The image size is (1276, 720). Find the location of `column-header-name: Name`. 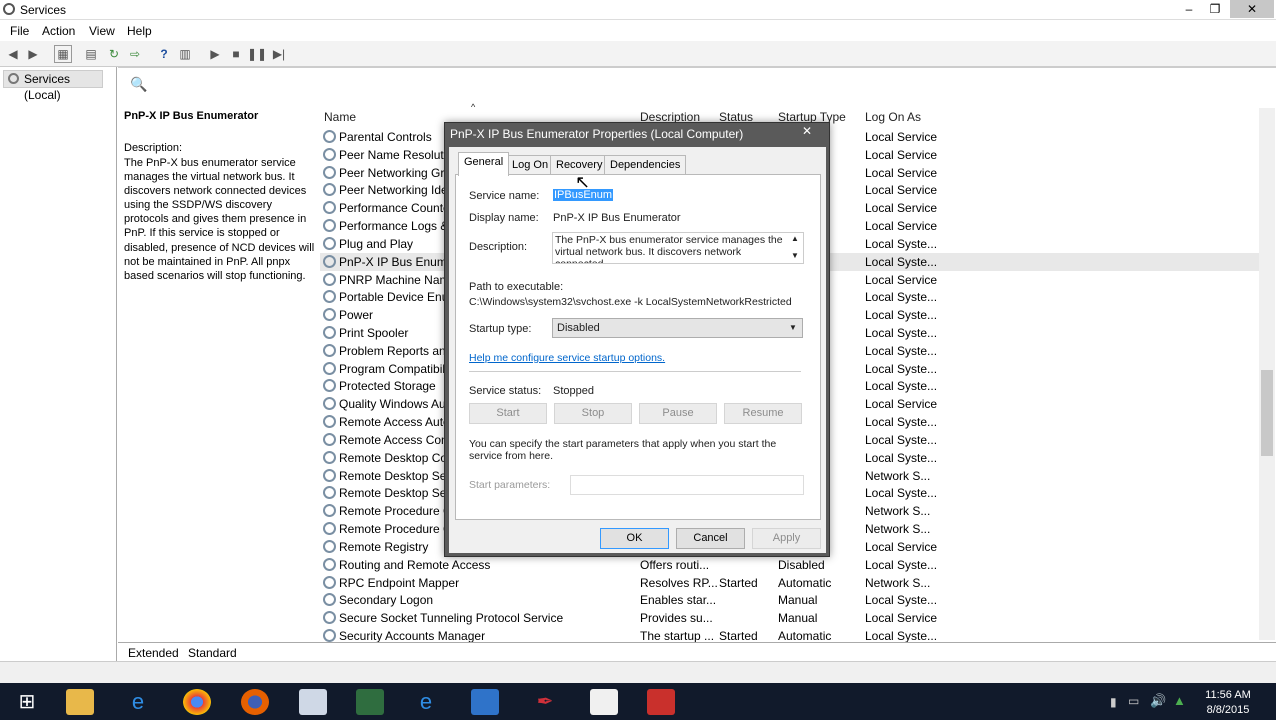

column-header-name: Name is located at coordinates (340, 117).